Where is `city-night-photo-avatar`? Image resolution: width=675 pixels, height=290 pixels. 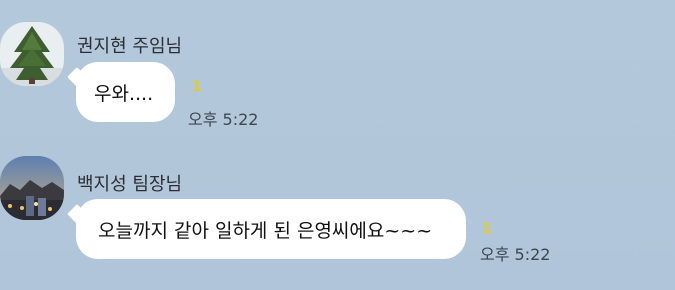 city-night-photo-avatar is located at coordinates (32, 188).